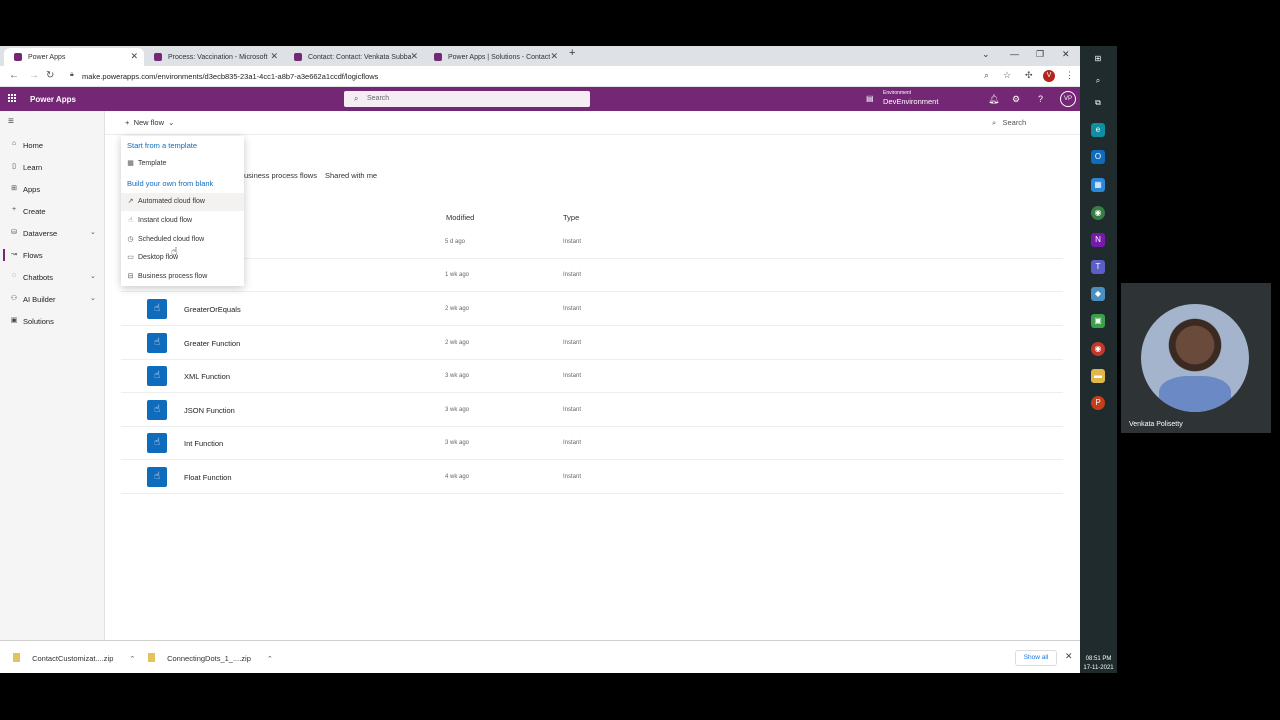  What do you see at coordinates (1098, 130) in the screenshot?
I see `edge-icon: e` at bounding box center [1098, 130].